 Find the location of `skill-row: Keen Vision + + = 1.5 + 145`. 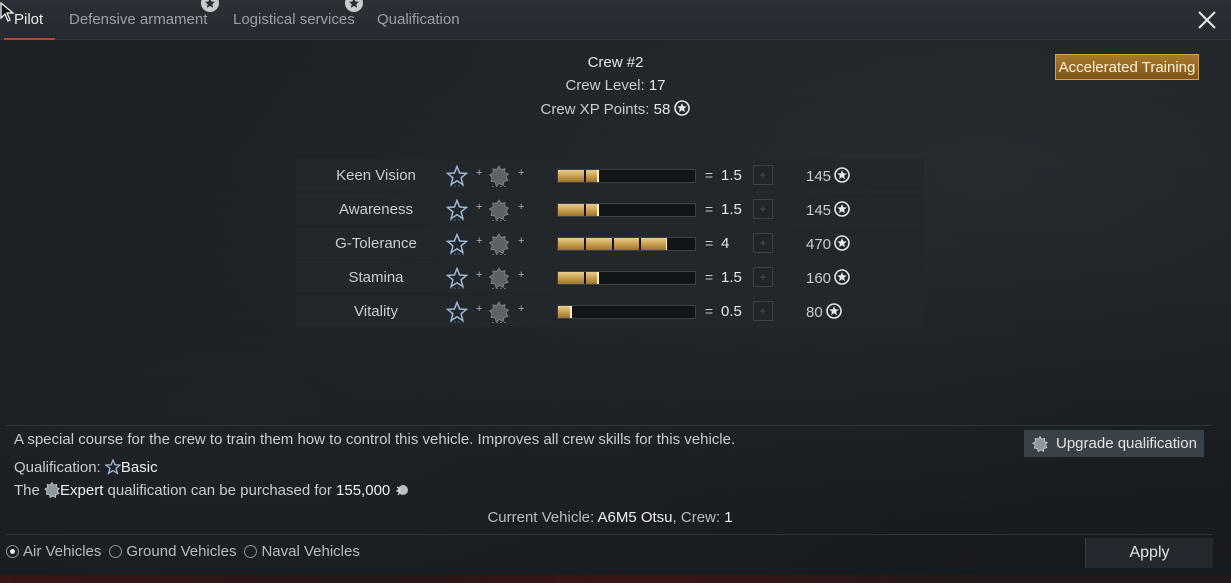

skill-row: Keen Vision + + = 1.5 + 145 is located at coordinates (610, 175).